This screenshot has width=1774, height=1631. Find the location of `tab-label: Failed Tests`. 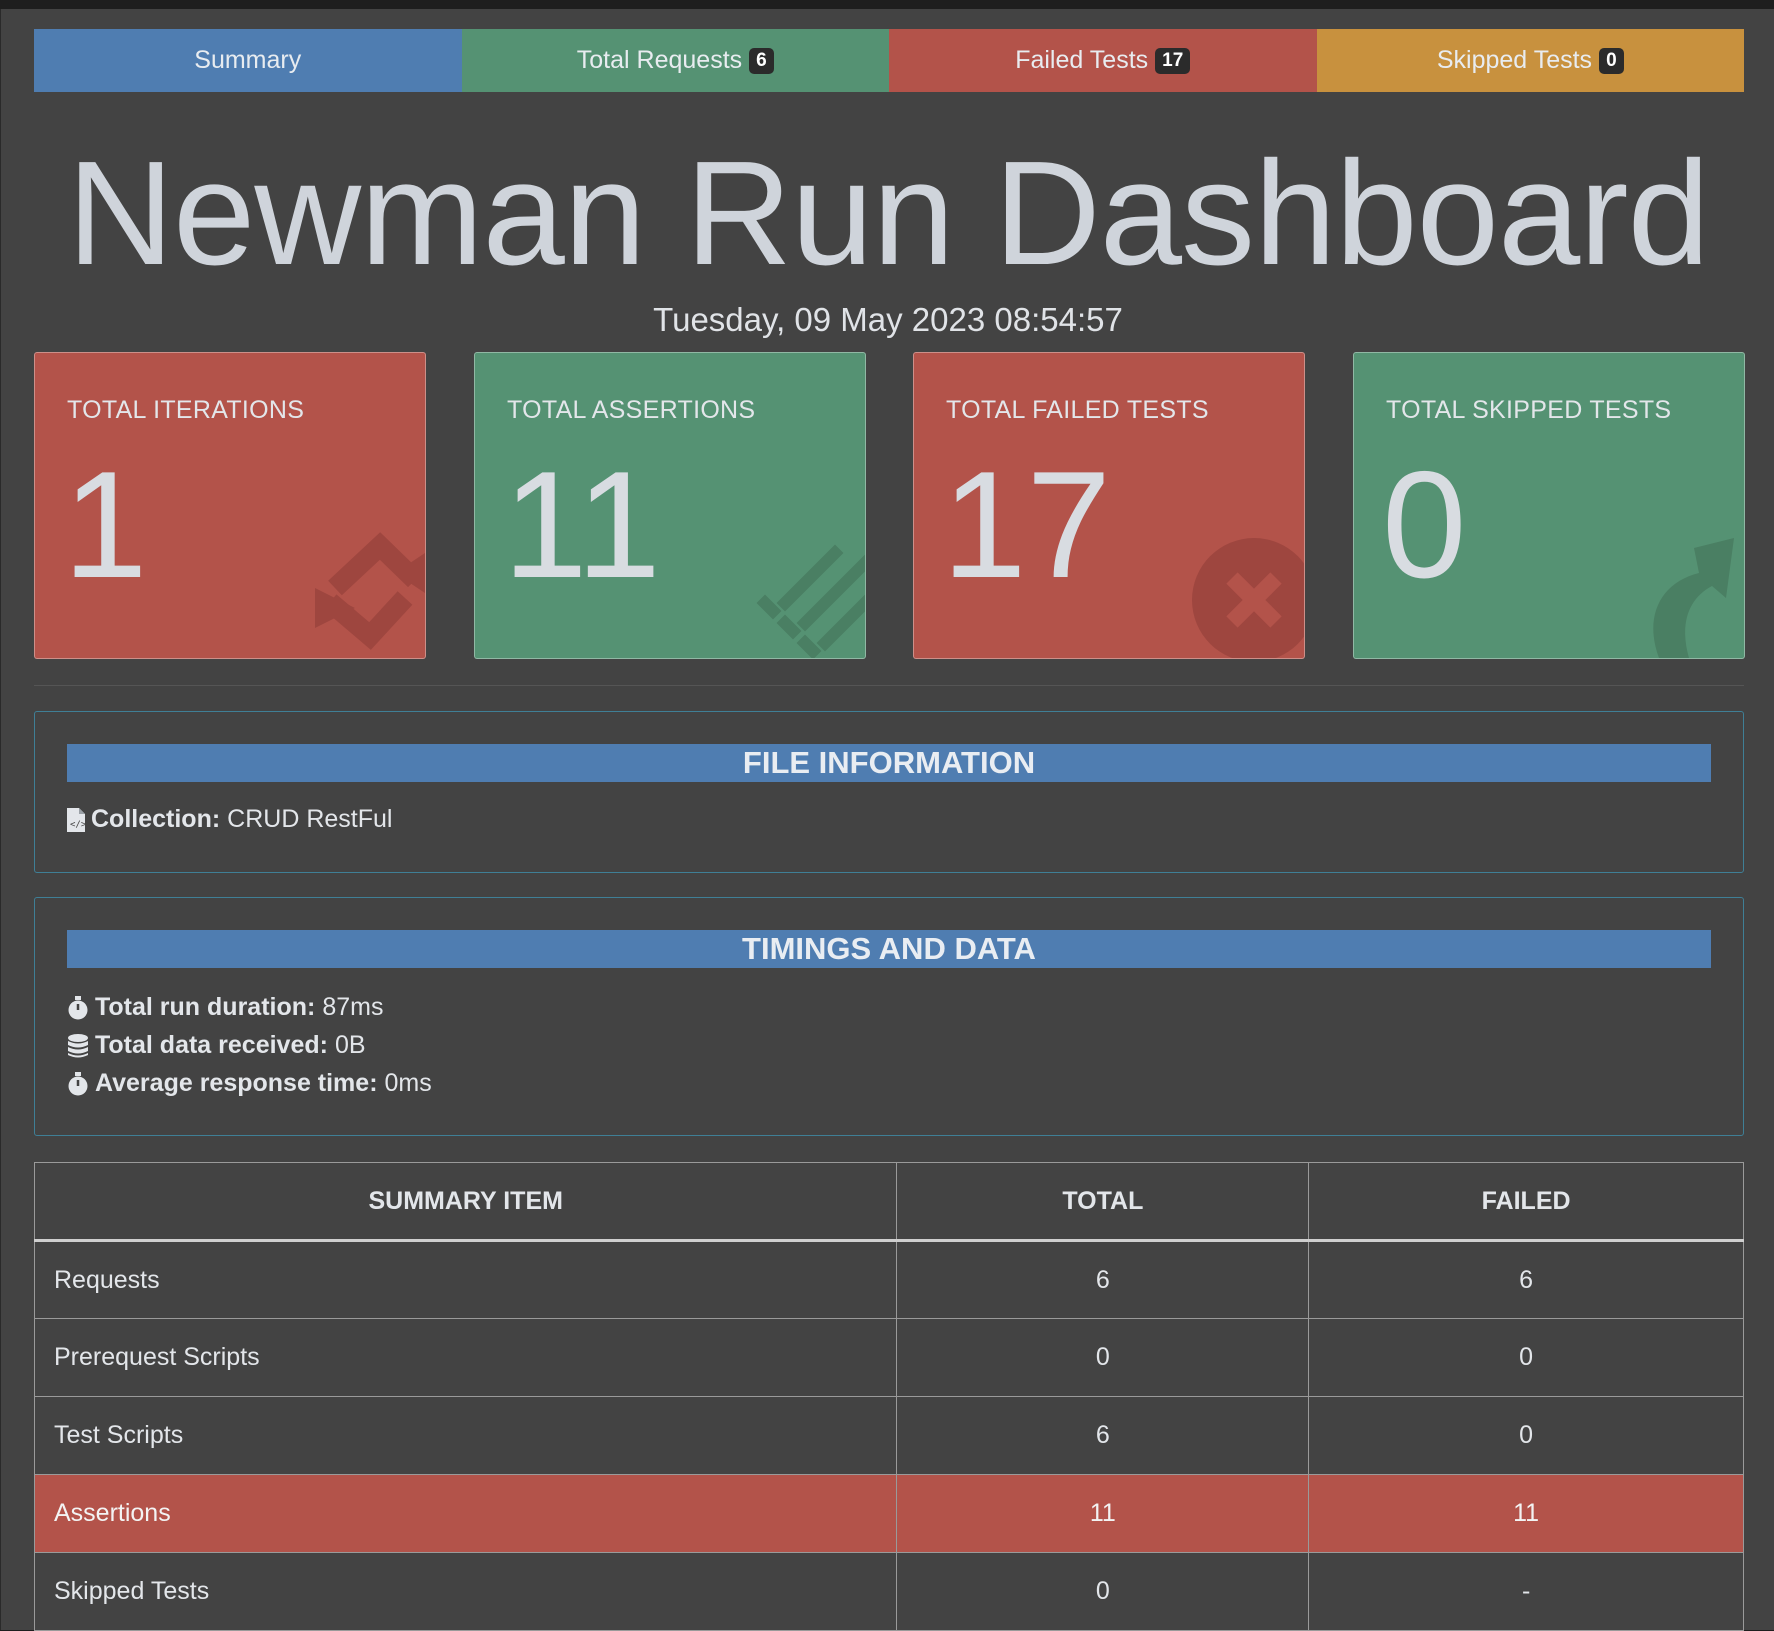

tab-label: Failed Tests is located at coordinates (1082, 60).